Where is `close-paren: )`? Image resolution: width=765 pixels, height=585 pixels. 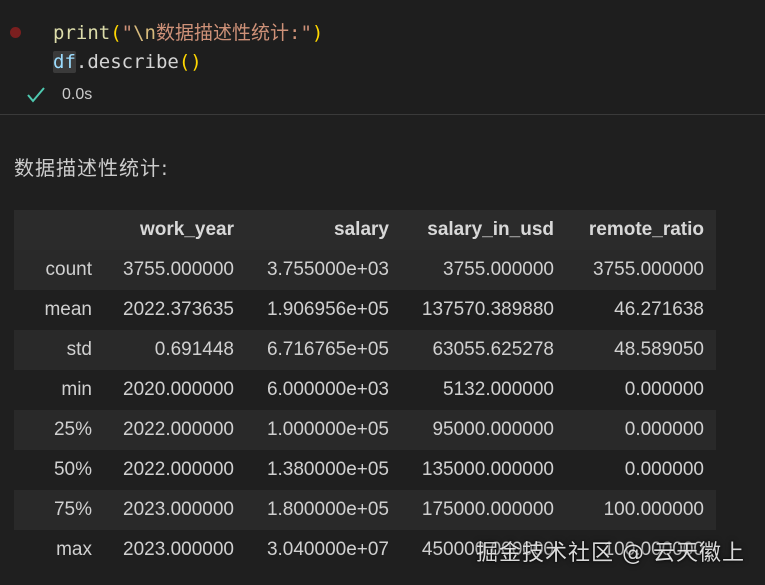
close-paren: ) is located at coordinates (317, 33).